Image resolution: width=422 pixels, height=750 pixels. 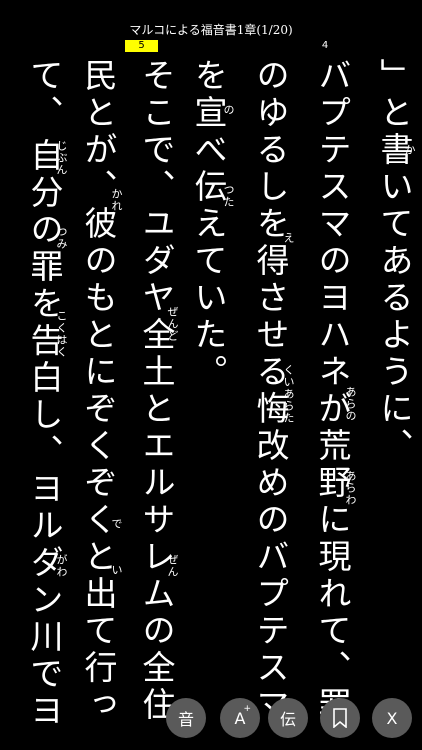 I want to click on next-page-number: 4, so click(x=325, y=45).